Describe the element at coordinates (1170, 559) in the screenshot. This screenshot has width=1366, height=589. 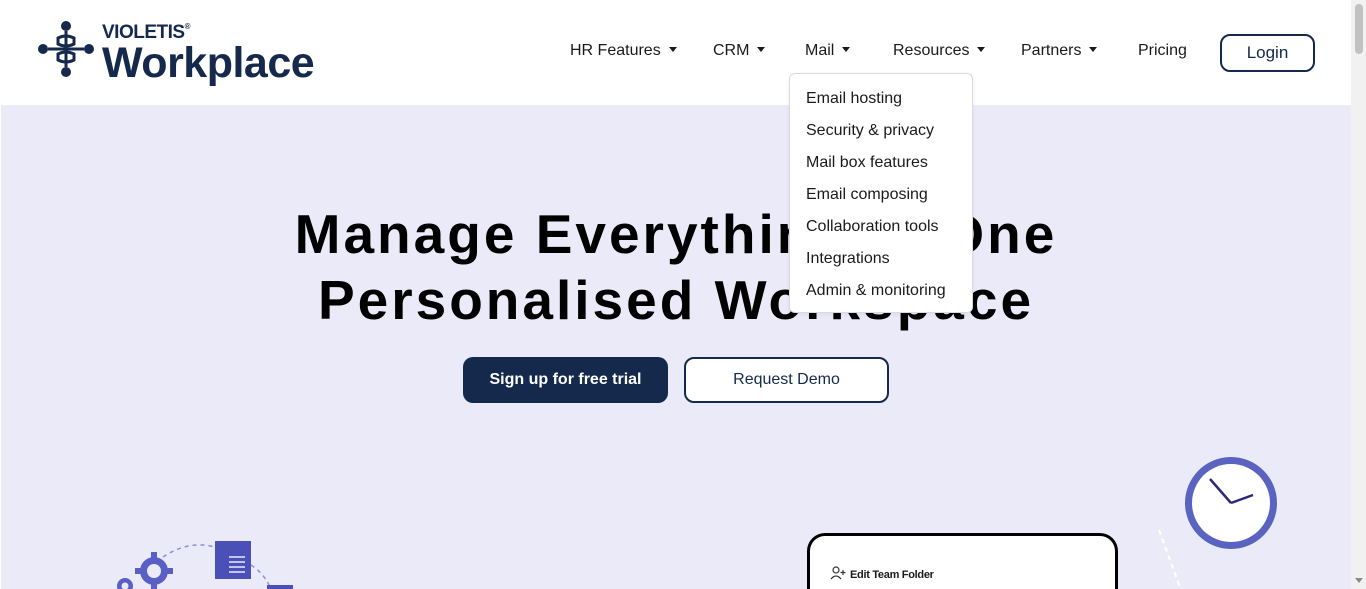
I see `dashed-connector` at that location.